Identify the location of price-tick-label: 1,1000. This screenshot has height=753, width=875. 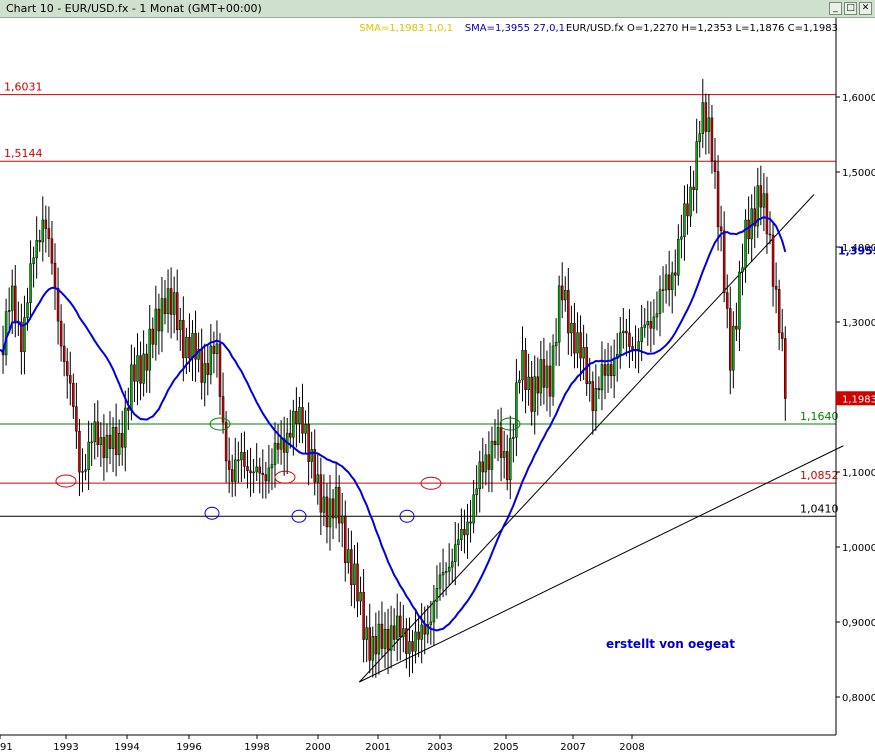
(858, 473).